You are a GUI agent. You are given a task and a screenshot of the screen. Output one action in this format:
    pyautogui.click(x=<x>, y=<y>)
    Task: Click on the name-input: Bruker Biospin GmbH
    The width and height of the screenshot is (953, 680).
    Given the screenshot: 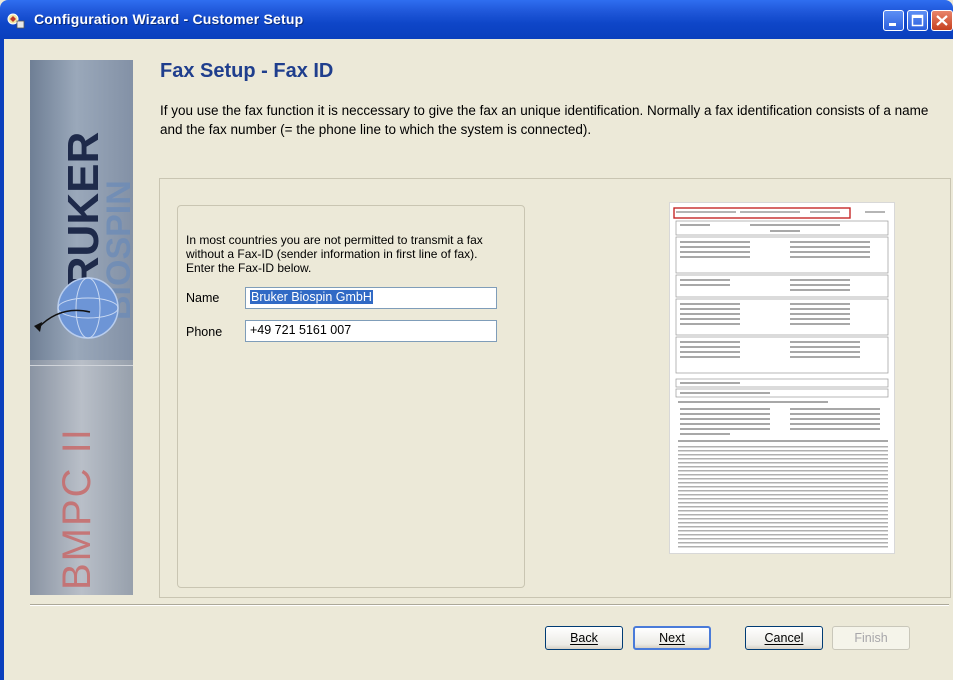 What is the action you would take?
    pyautogui.click(x=371, y=298)
    